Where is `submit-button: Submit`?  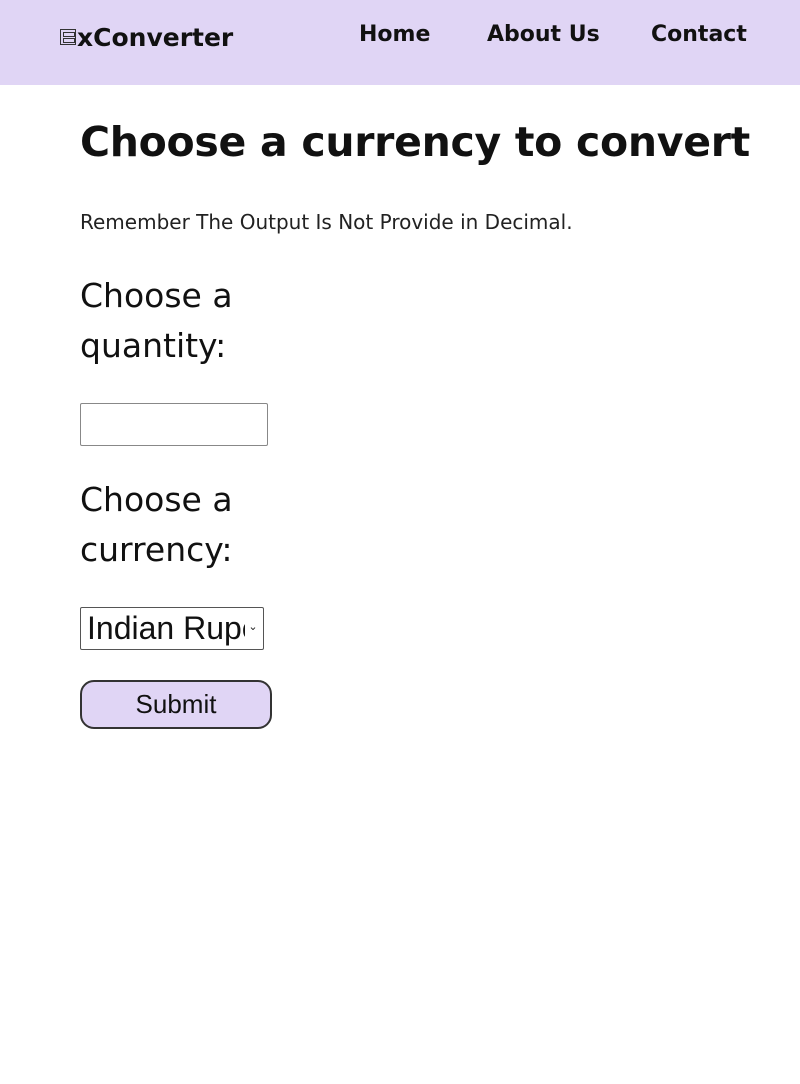
submit-button: Submit is located at coordinates (176, 704).